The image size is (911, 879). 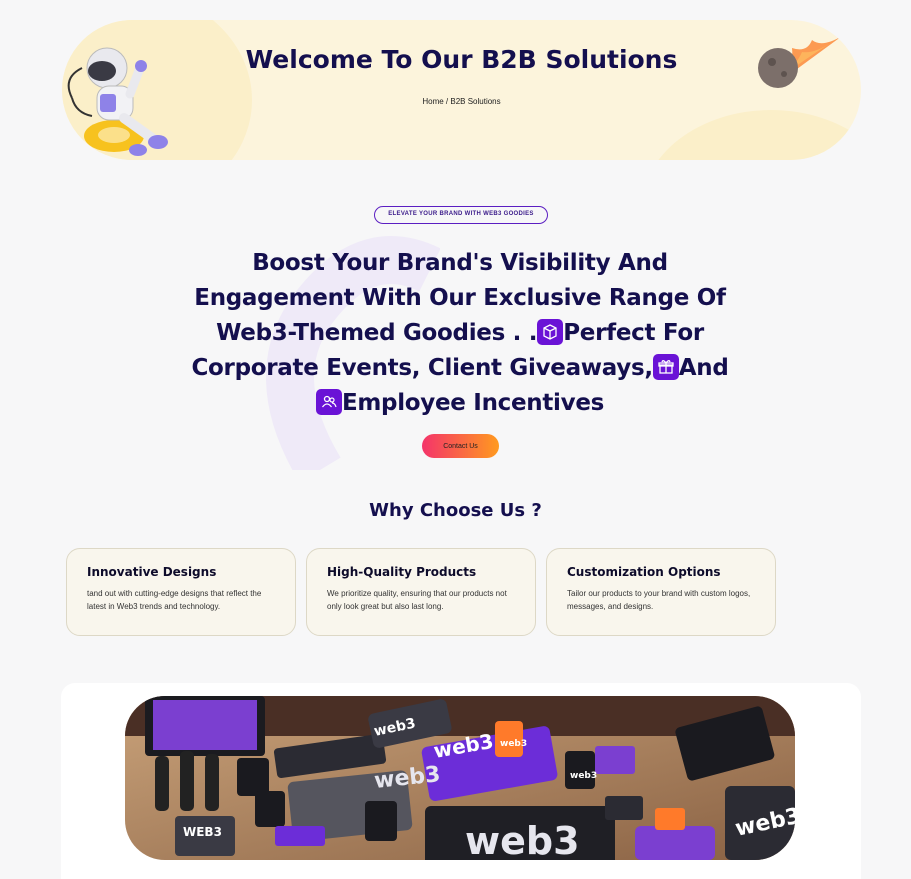 What do you see at coordinates (473, 403) in the screenshot?
I see `headline-text-4: Employee Incentives` at bounding box center [473, 403].